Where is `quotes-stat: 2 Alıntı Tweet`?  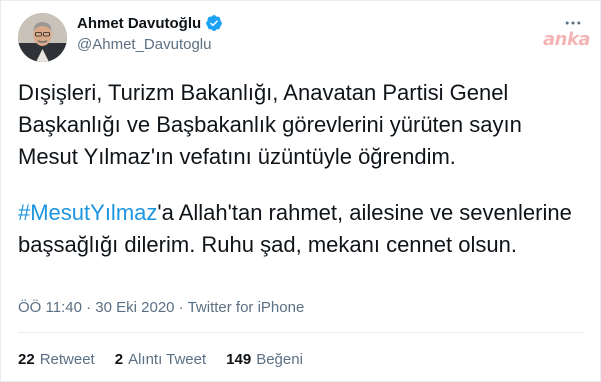
quotes-stat: 2 Alıntı Tweet is located at coordinates (160, 359).